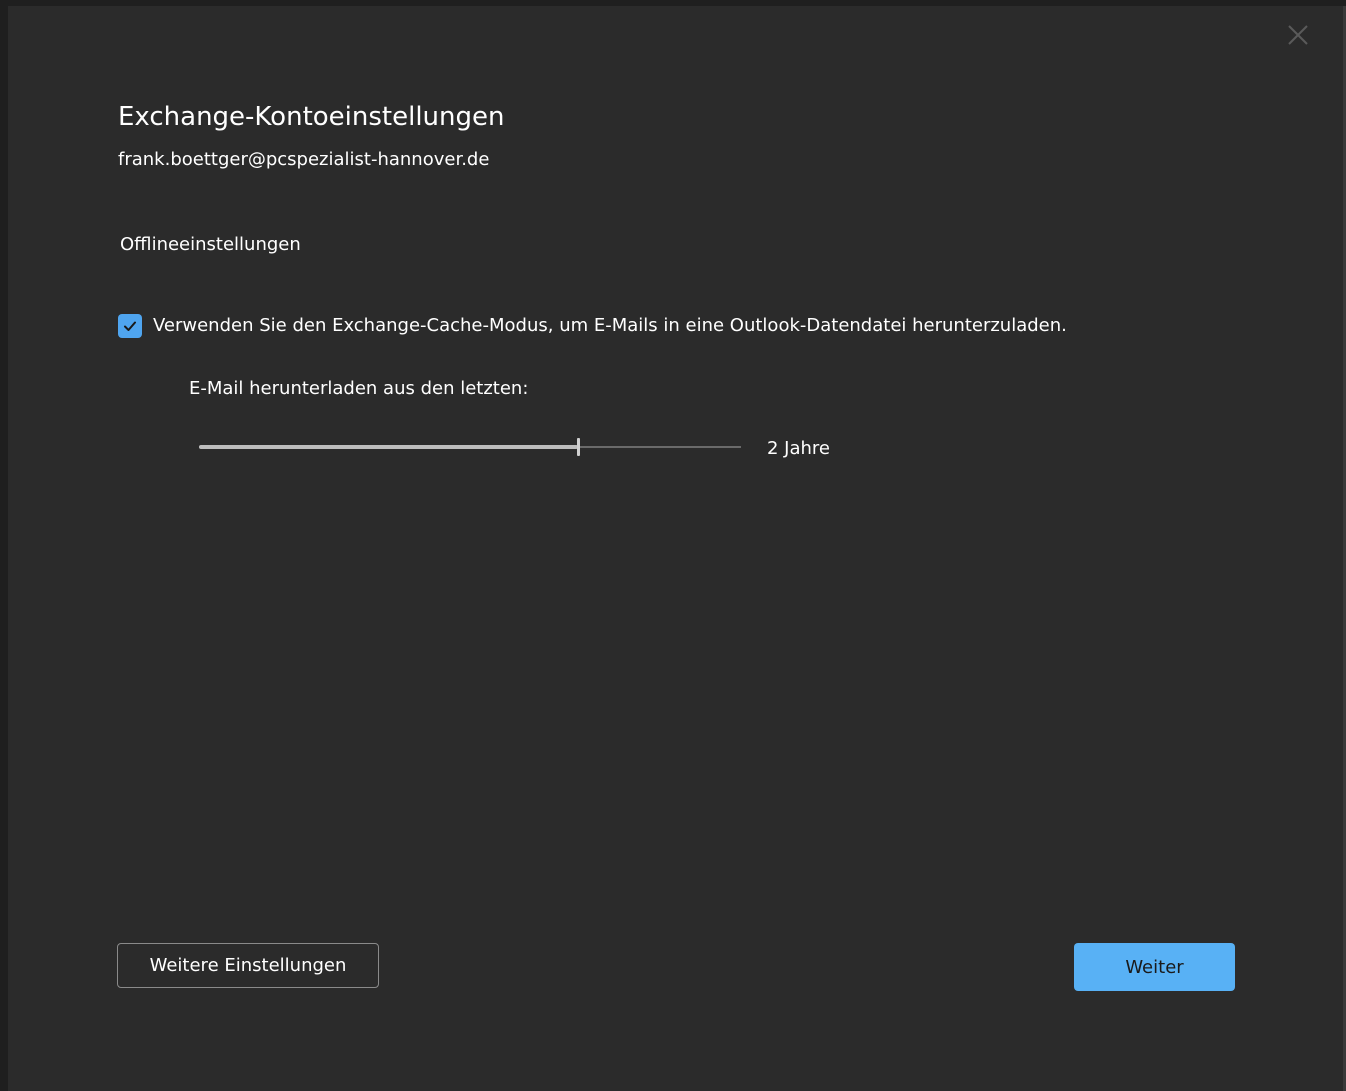  I want to click on slider-fill, so click(389, 447).